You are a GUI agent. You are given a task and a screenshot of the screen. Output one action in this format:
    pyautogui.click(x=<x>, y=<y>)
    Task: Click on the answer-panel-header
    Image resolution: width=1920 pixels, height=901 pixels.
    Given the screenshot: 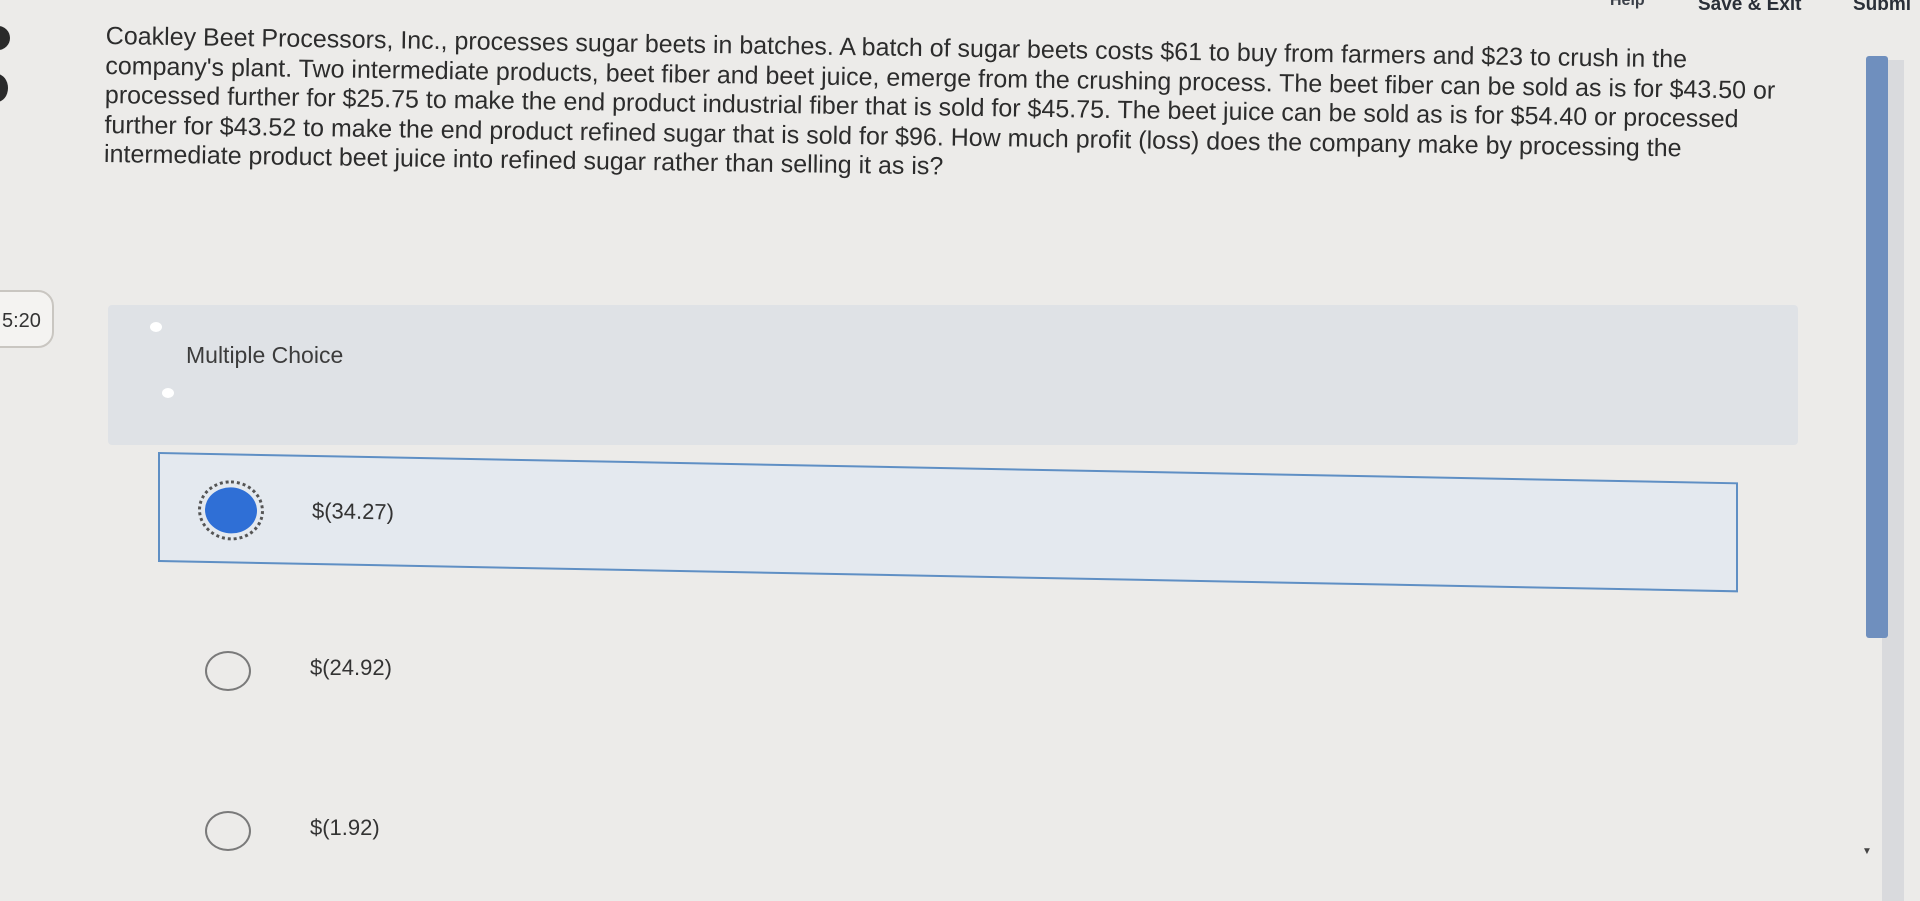 What is the action you would take?
    pyautogui.click(x=953, y=375)
    